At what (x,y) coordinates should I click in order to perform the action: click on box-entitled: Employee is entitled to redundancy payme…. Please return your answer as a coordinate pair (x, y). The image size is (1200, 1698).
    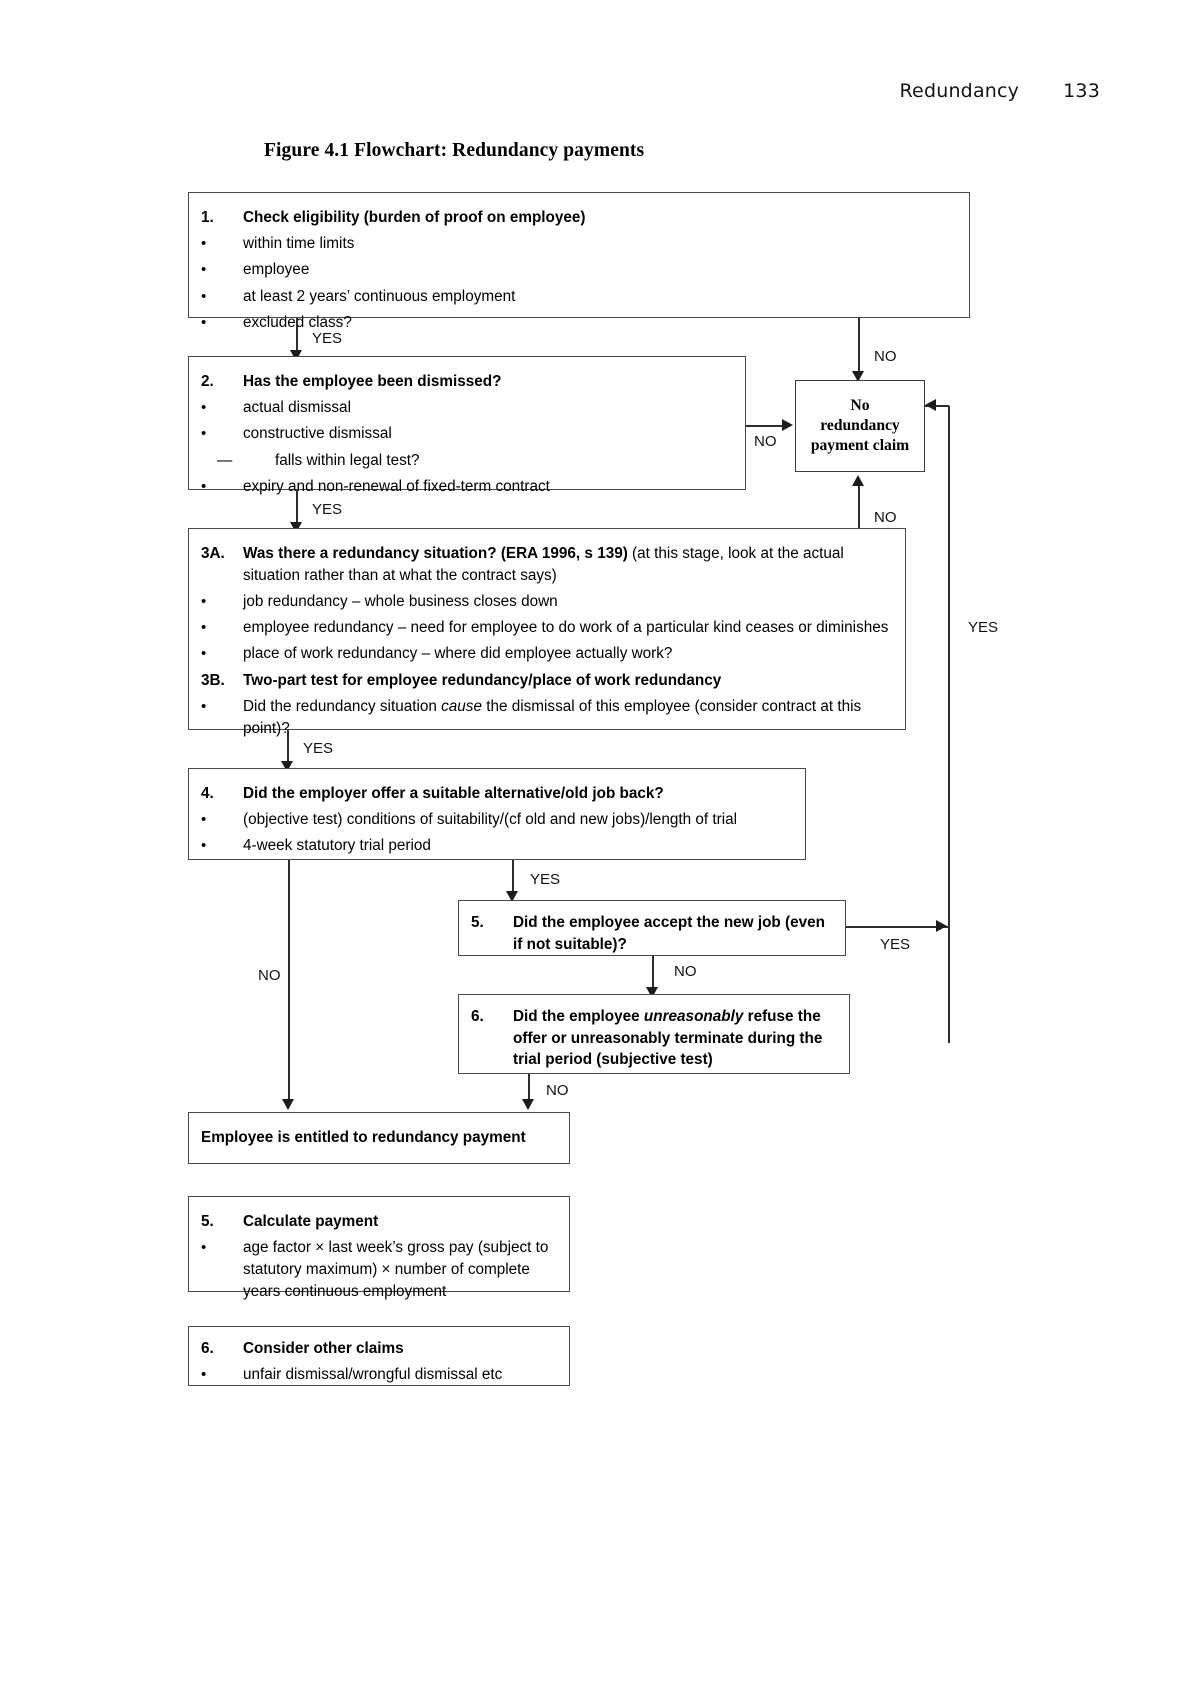
    Looking at the image, I should click on (379, 1138).